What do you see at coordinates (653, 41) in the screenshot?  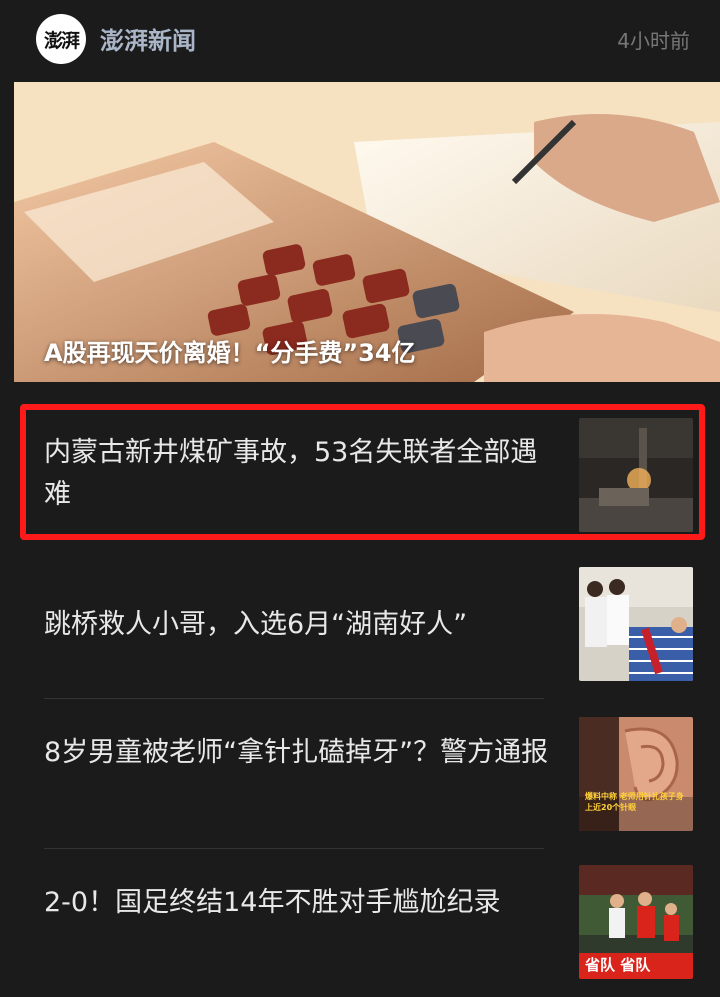 I see `timestamp: 4小时前` at bounding box center [653, 41].